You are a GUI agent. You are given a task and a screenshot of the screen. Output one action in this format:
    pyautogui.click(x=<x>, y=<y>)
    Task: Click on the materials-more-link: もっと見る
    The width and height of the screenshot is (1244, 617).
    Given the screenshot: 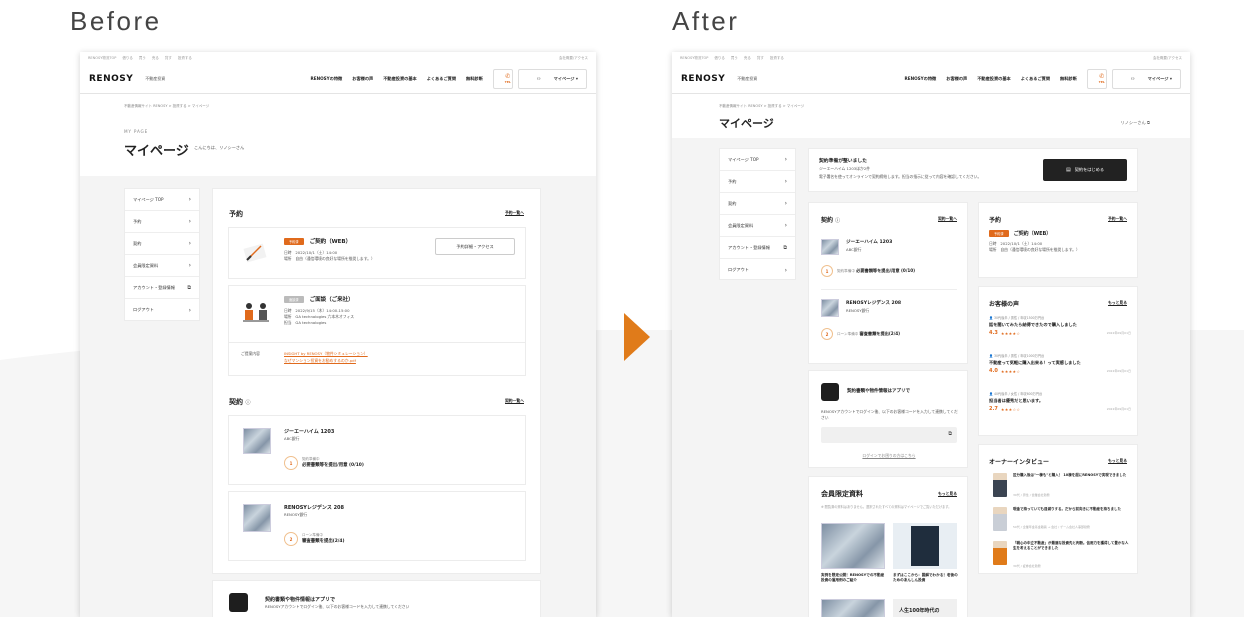 What is the action you would take?
    pyautogui.click(x=947, y=494)
    